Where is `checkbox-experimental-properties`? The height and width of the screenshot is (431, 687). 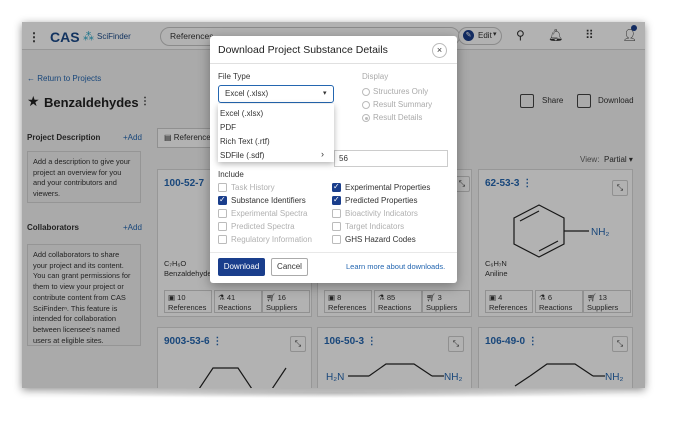
checkbox-experimental-properties is located at coordinates (336, 187).